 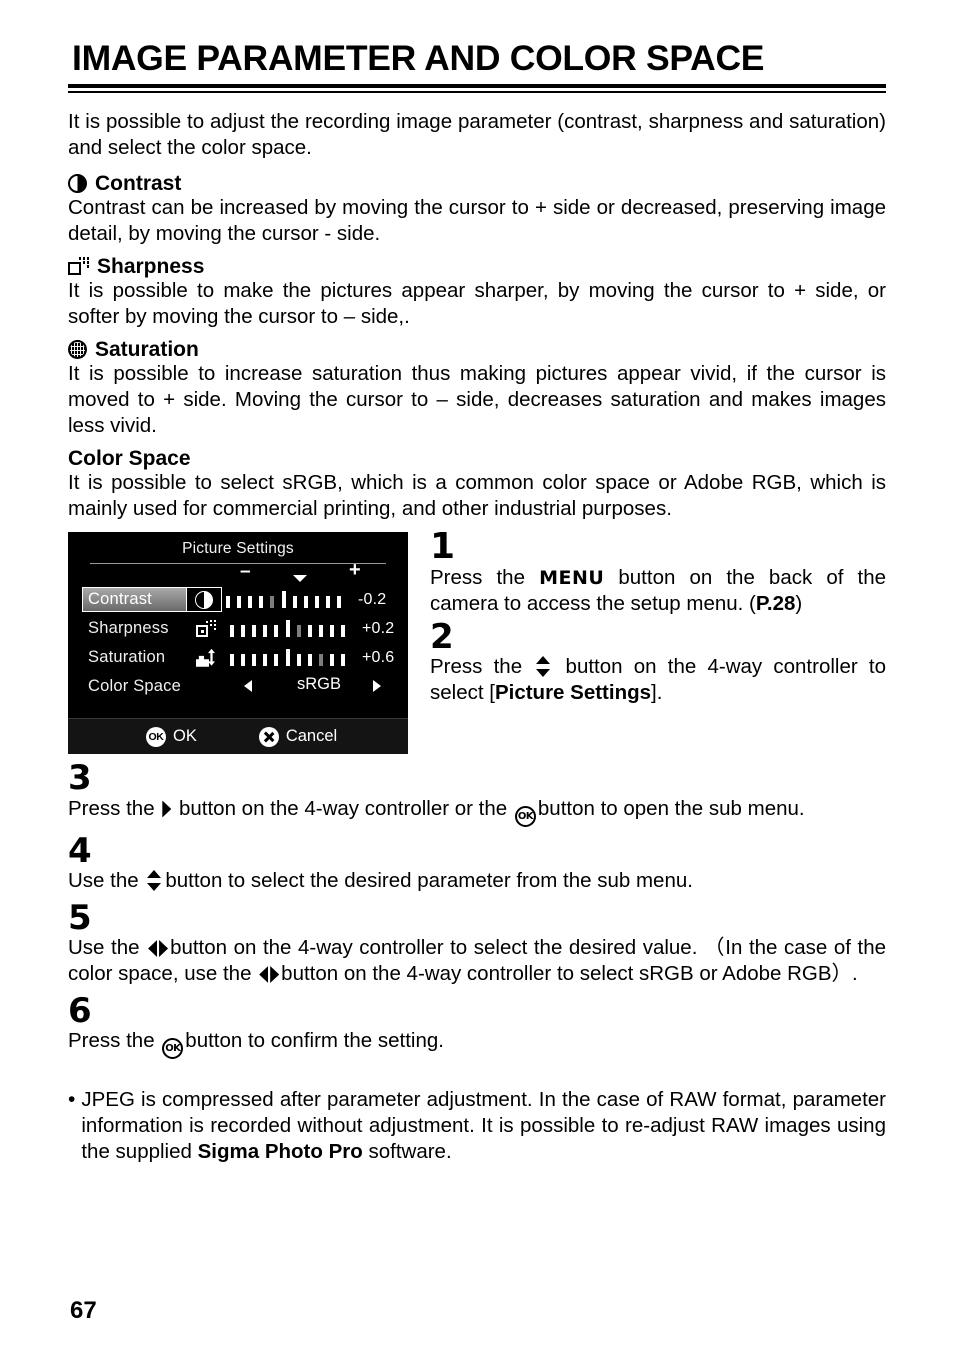 I want to click on page-number: 67, so click(x=83, y=1310).